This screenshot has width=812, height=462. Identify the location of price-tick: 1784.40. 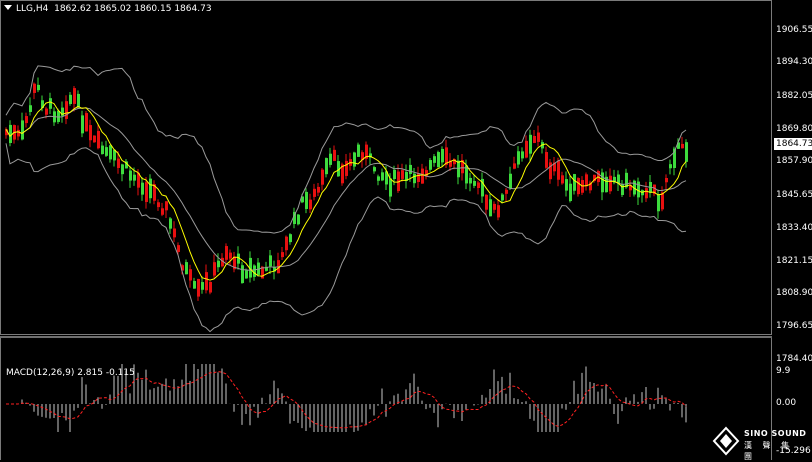
(794, 359).